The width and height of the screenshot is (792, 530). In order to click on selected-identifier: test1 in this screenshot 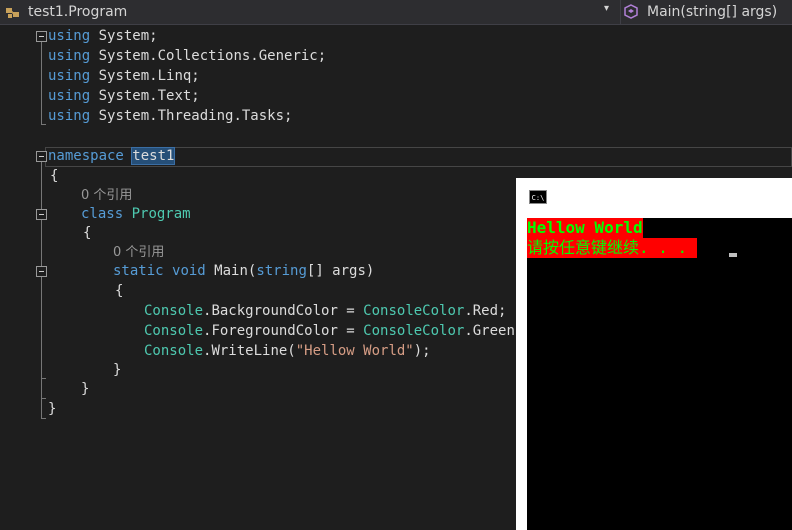, I will do `click(153, 156)`.